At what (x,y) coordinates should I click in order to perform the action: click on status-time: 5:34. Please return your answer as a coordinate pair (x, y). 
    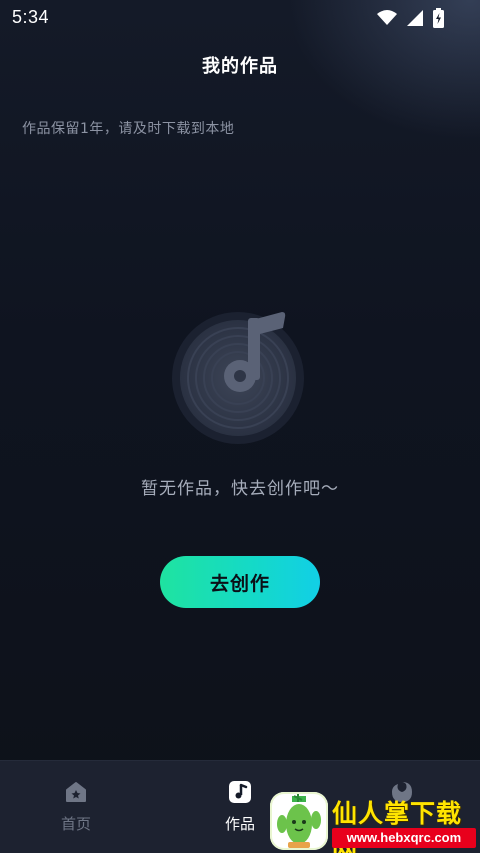
    Looking at the image, I should click on (31, 17).